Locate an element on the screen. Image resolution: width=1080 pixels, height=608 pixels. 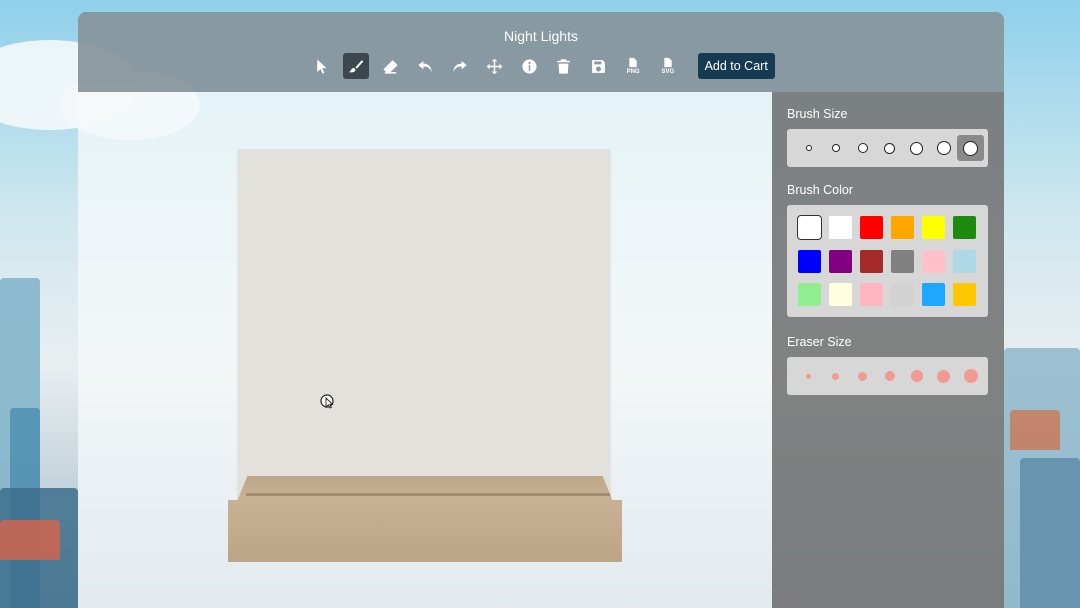
info-icon is located at coordinates (529, 66).